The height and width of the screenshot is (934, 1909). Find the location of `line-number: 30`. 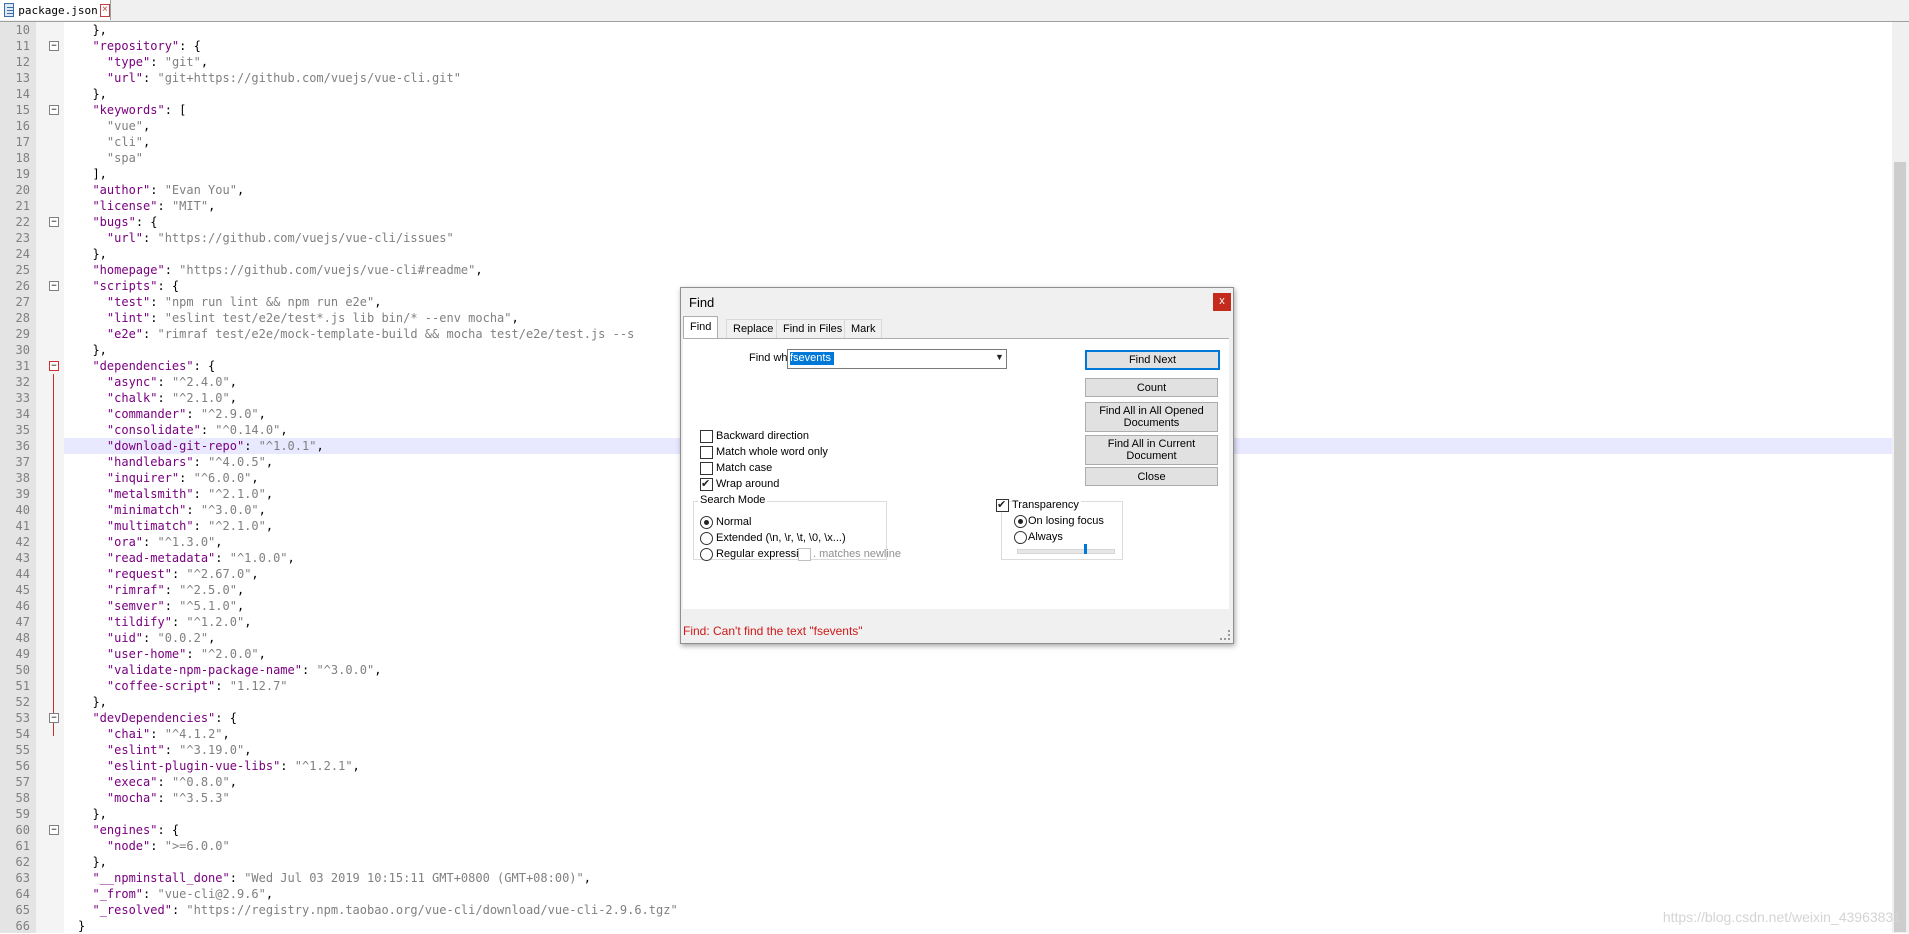

line-number: 30 is located at coordinates (22, 350).